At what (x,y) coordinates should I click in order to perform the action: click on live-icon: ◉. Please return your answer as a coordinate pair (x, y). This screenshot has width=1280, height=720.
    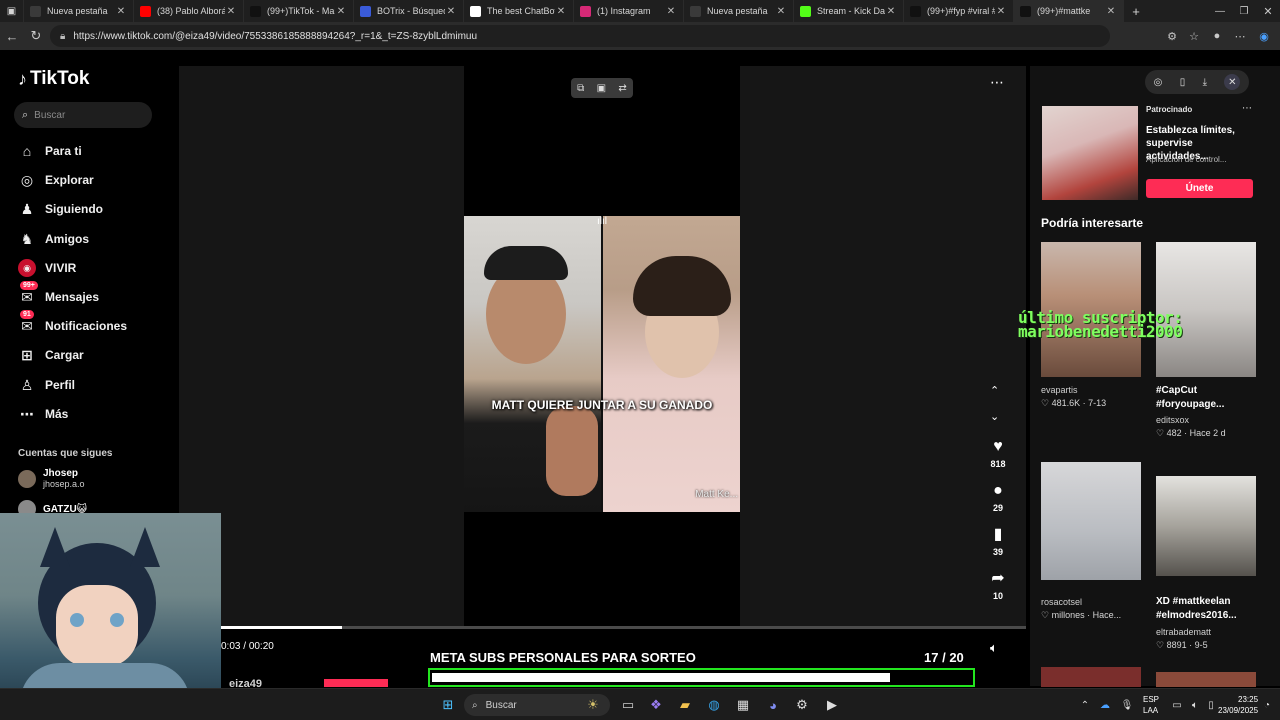
    Looking at the image, I should click on (27, 268).